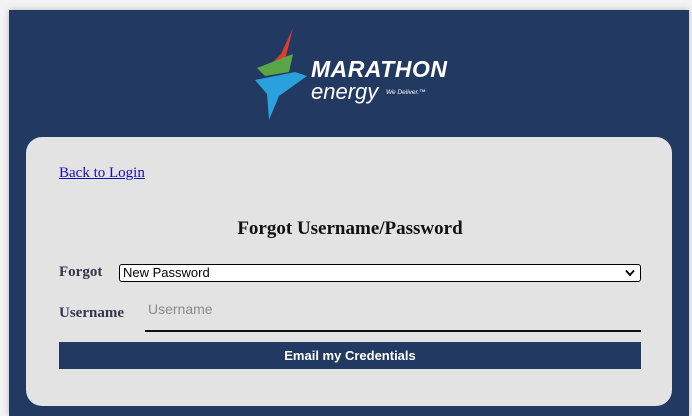 Image resolution: width=692 pixels, height=416 pixels. What do you see at coordinates (350, 228) in the screenshot?
I see `page-title: Forgot Username/Password` at bounding box center [350, 228].